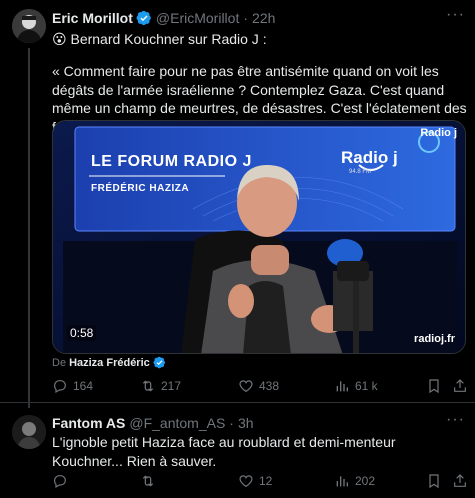 The image size is (475, 498). What do you see at coordinates (354, 481) in the screenshot?
I see `views-button: 202` at bounding box center [354, 481].